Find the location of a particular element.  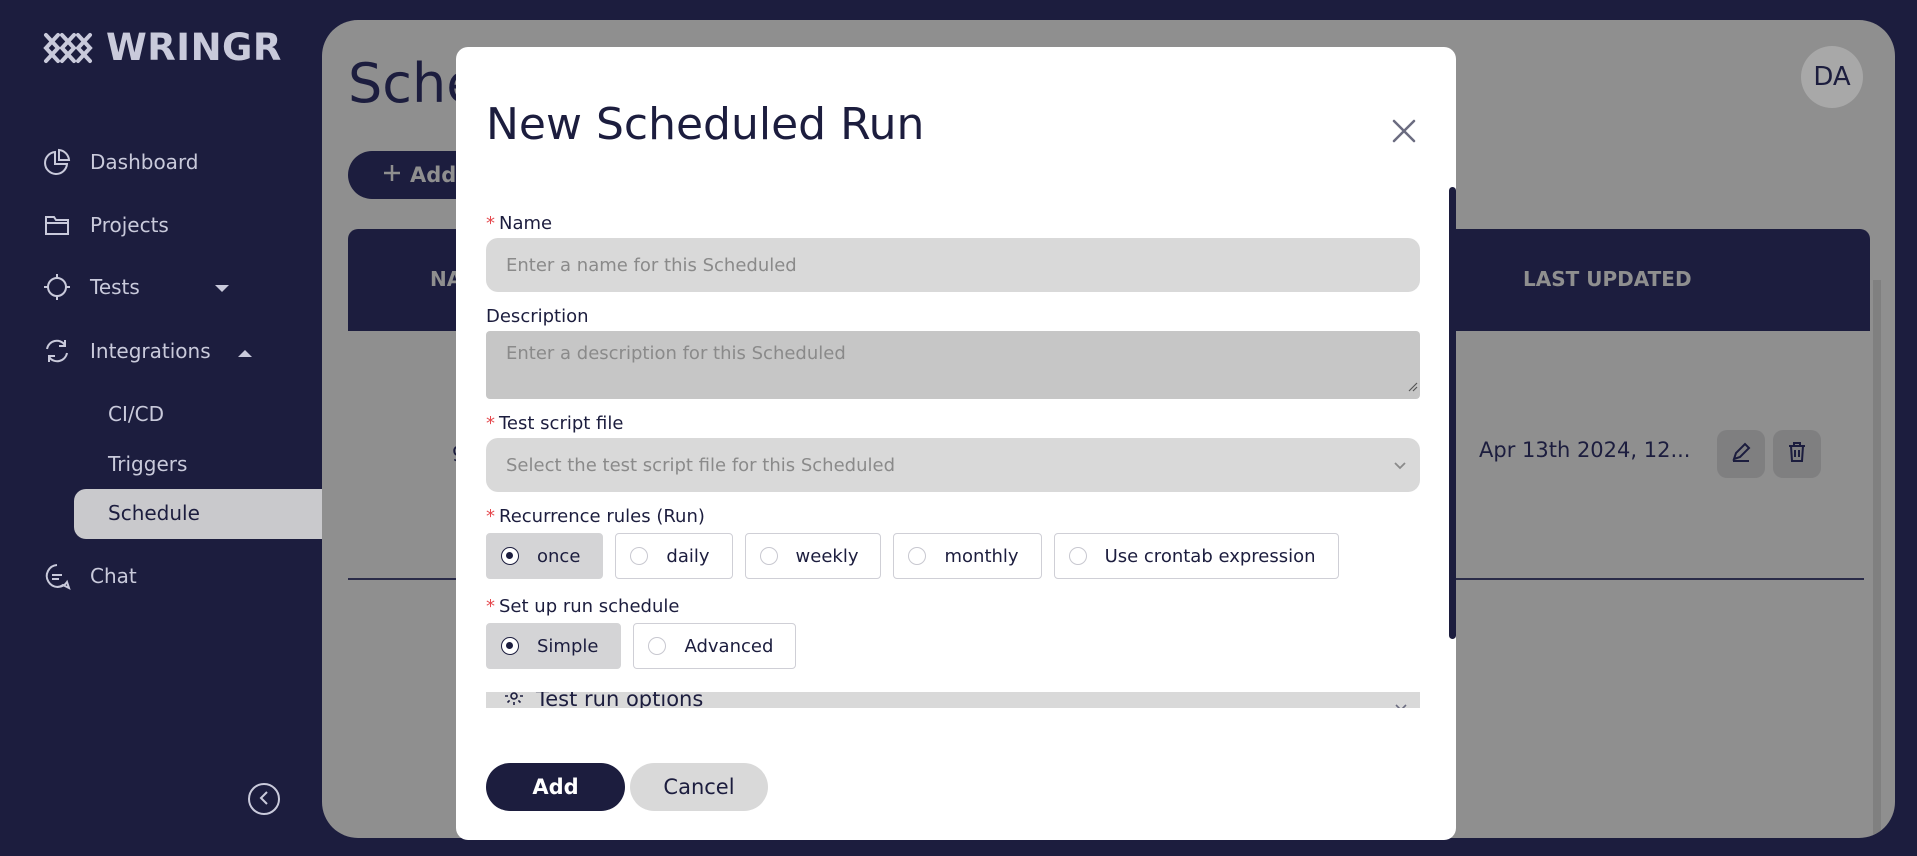

crosshair-icon is located at coordinates (57, 287).